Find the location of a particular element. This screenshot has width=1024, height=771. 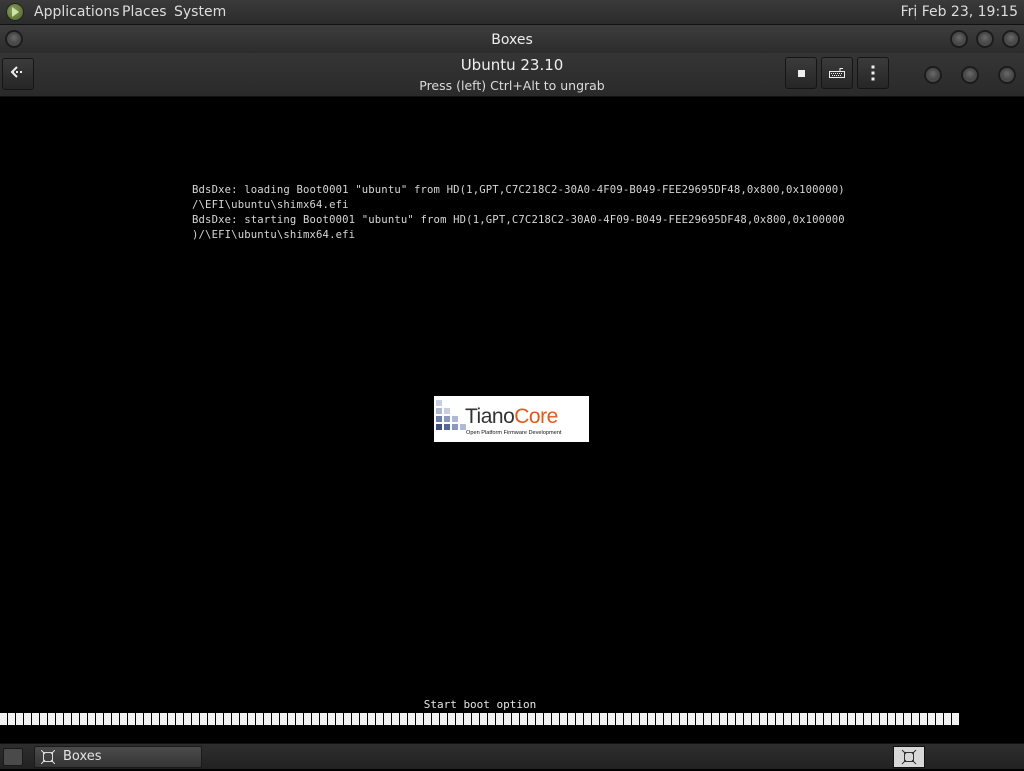

taskbar-item-label: Boxes is located at coordinates (82, 756).